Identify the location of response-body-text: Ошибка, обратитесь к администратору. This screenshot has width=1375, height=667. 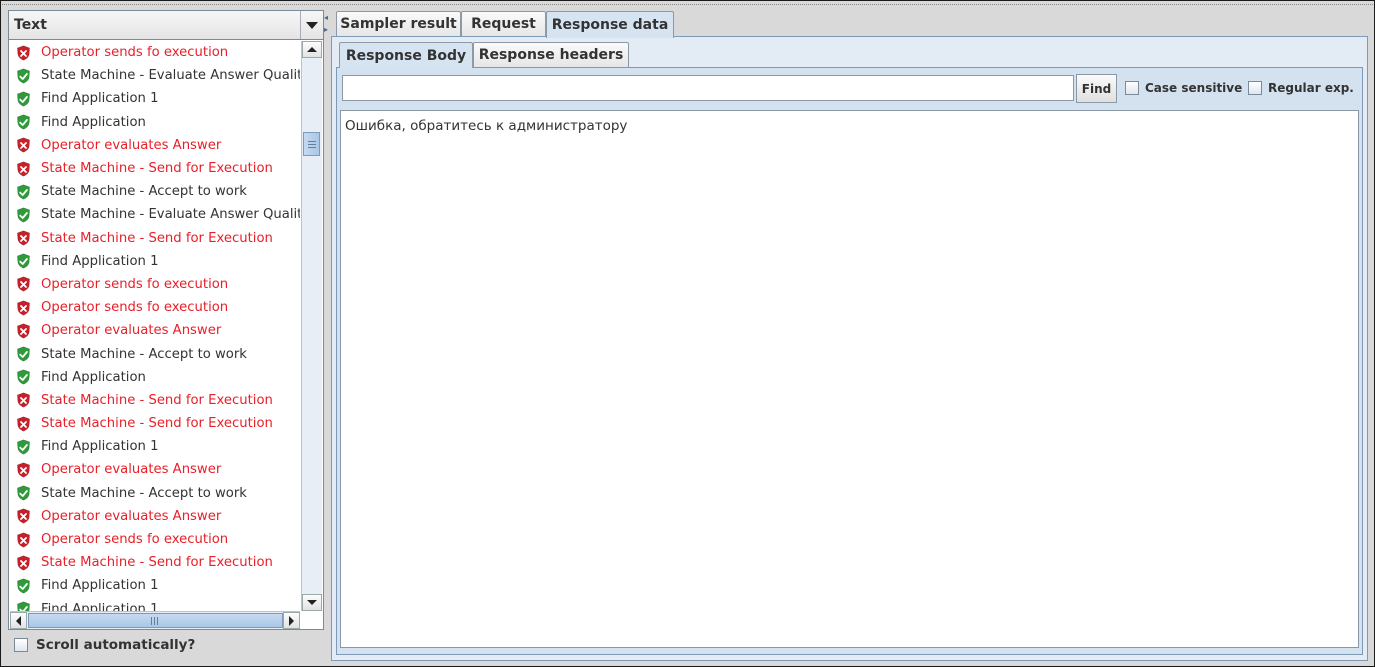
(486, 126).